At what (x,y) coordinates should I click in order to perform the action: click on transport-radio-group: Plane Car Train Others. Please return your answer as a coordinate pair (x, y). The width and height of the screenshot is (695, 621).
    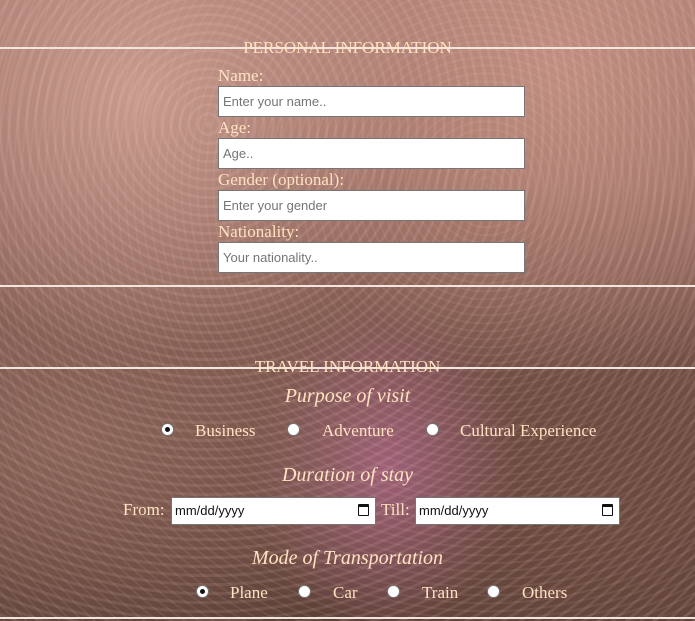
    Looking at the image, I should click on (347, 594).